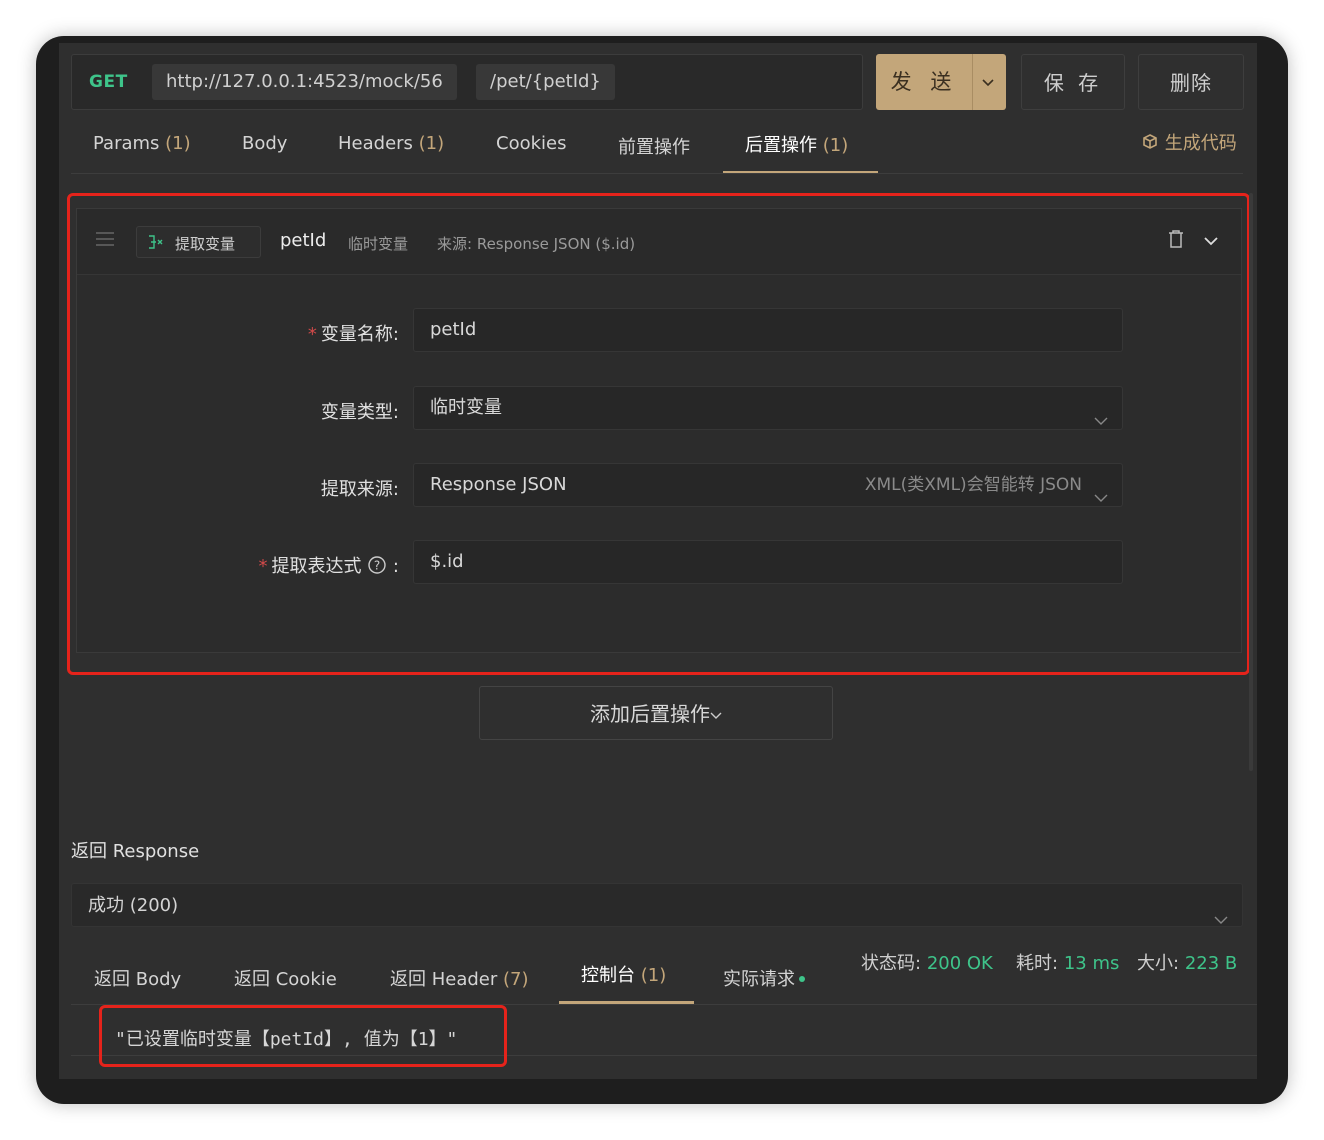 This screenshot has height=1140, width=1324. What do you see at coordinates (391, 143) in the screenshot?
I see `tab-headers: Headers (1)` at bounding box center [391, 143].